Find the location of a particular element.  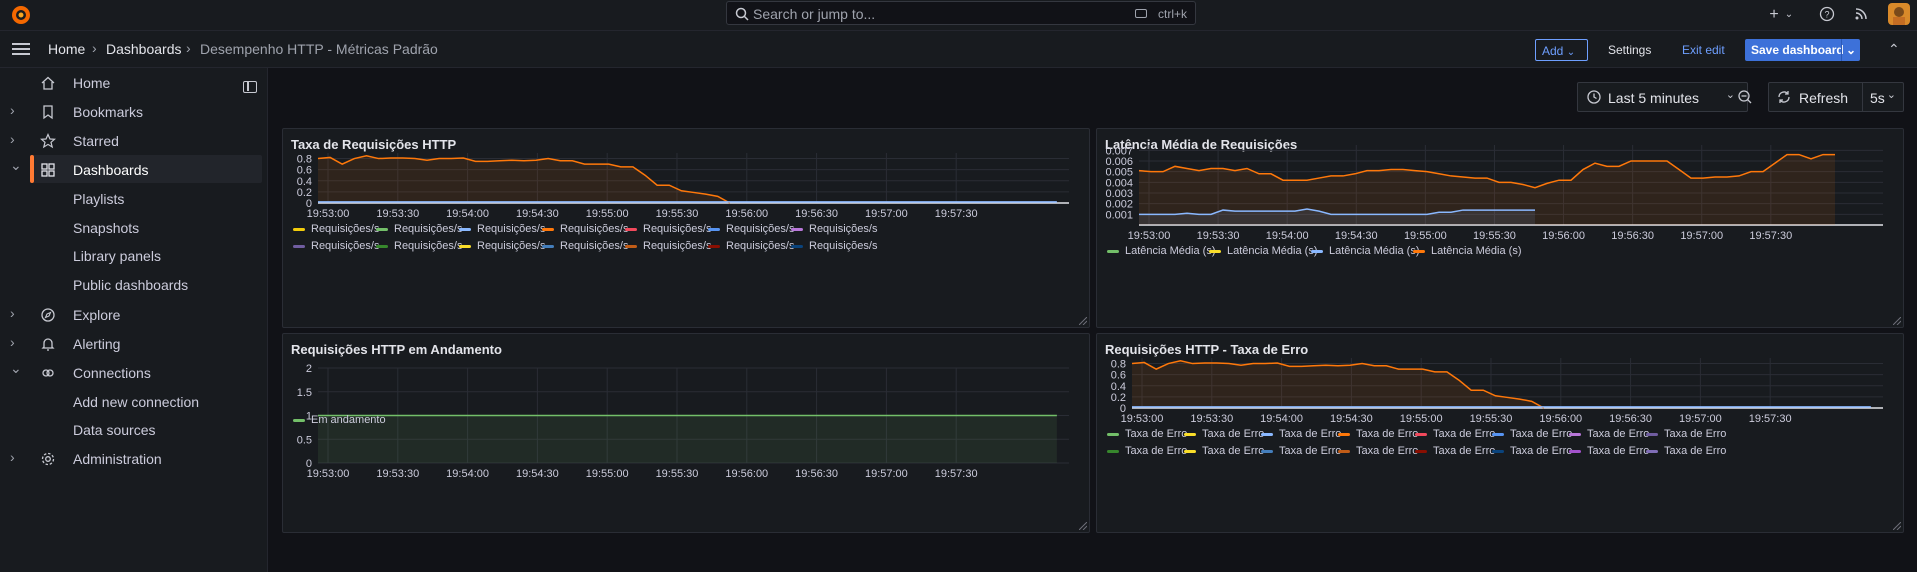

sidebar-item-snapshots: Snapshots is located at coordinates (131, 227).